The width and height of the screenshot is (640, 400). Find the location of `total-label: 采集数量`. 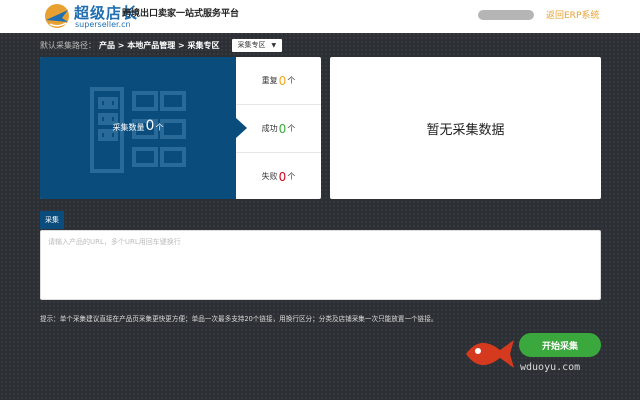

total-label: 采集数量 is located at coordinates (128, 127).